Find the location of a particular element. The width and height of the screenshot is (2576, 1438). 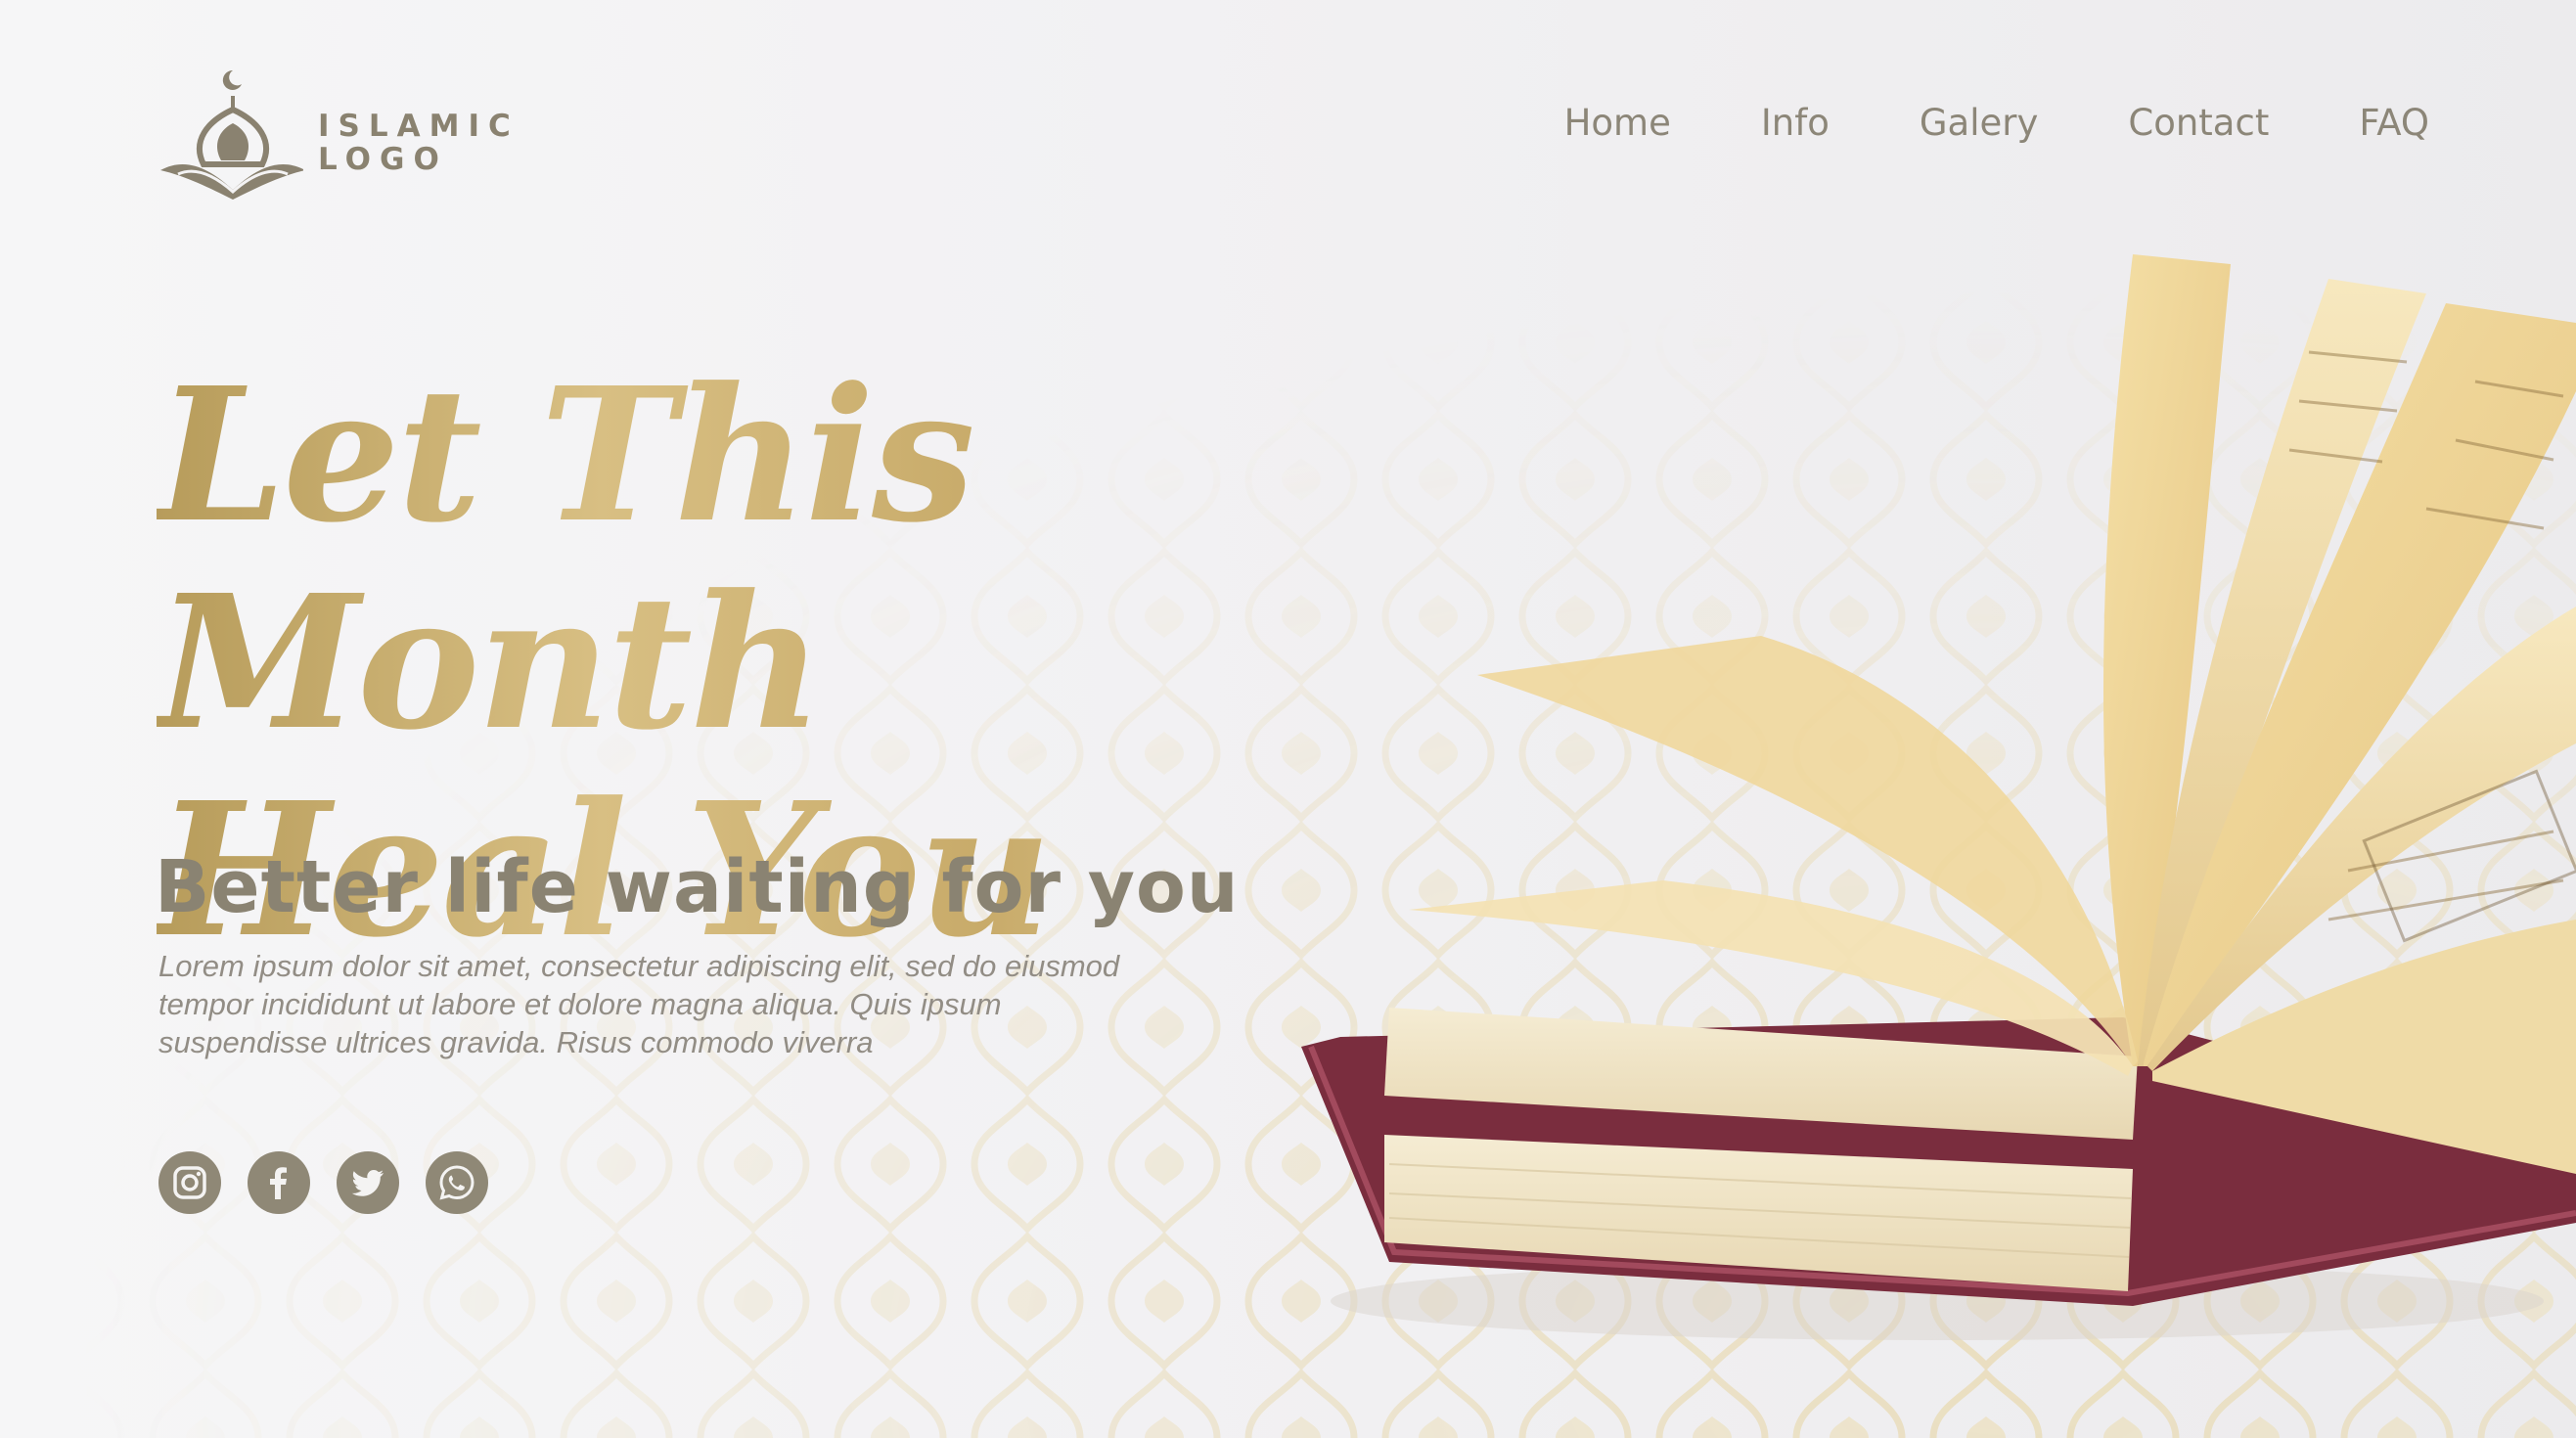

instagram-button is located at coordinates (189, 1183).